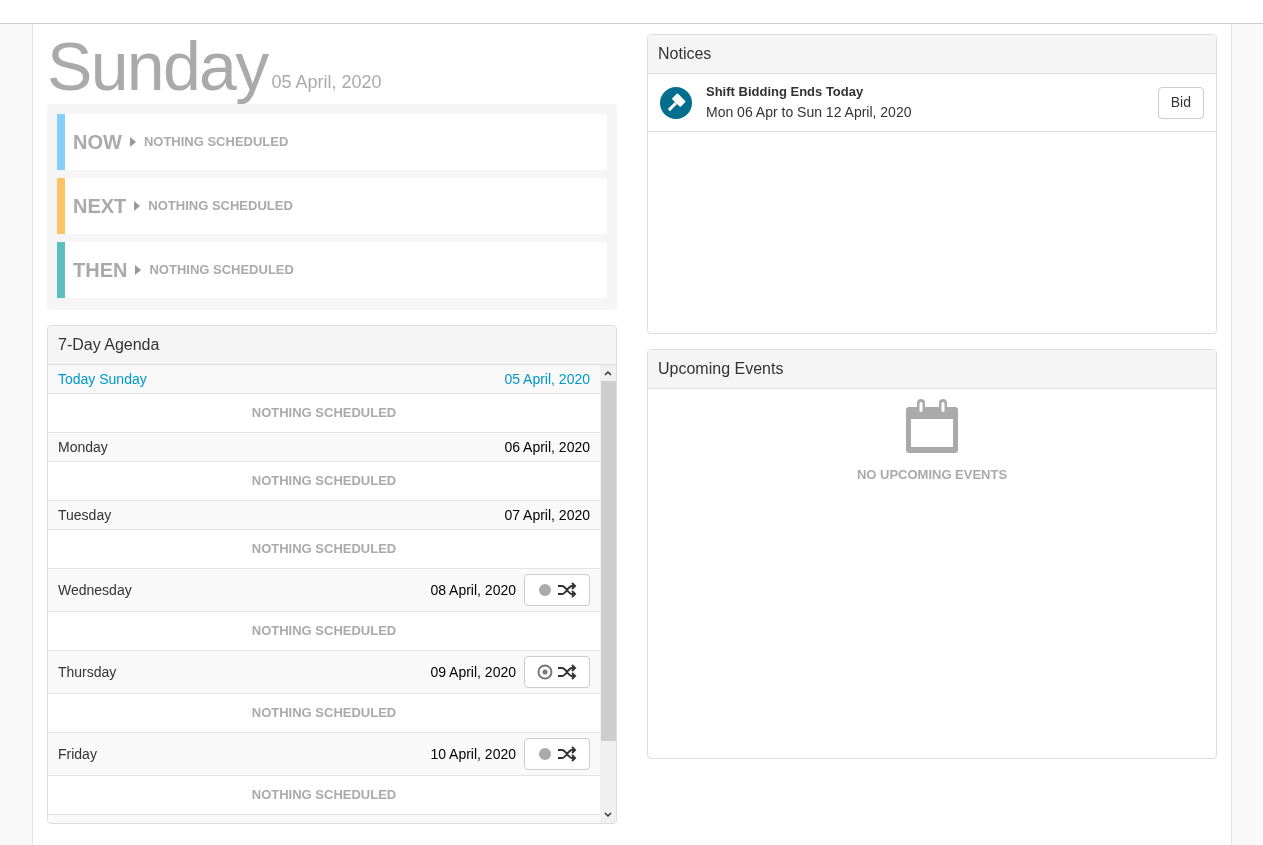 The width and height of the screenshot is (1263, 845). I want to click on bid-button: Bid, so click(1180, 102).